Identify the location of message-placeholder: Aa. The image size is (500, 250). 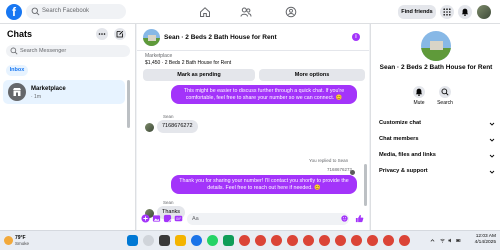
(195, 219).